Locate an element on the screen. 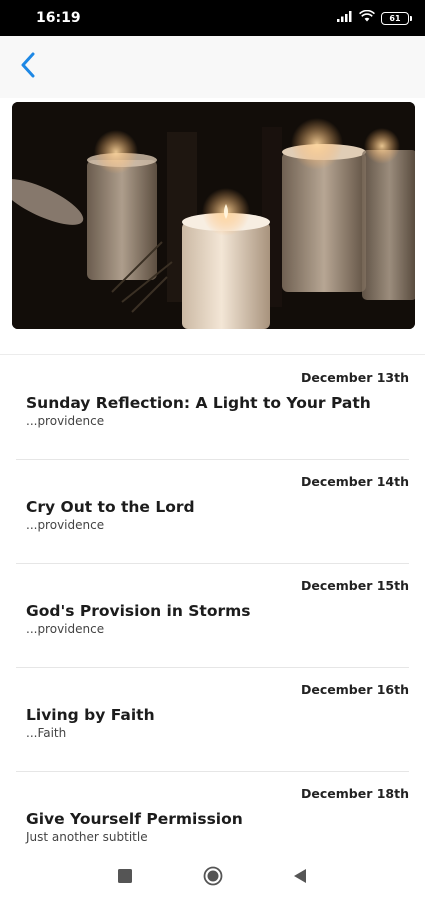  item-title: Living by Faith is located at coordinates (90, 715).